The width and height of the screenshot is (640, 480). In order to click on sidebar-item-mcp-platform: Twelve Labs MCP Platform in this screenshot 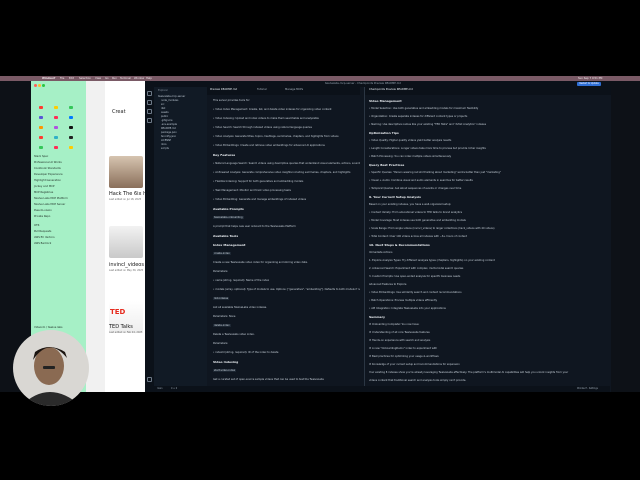, I will do `click(51, 199)`.